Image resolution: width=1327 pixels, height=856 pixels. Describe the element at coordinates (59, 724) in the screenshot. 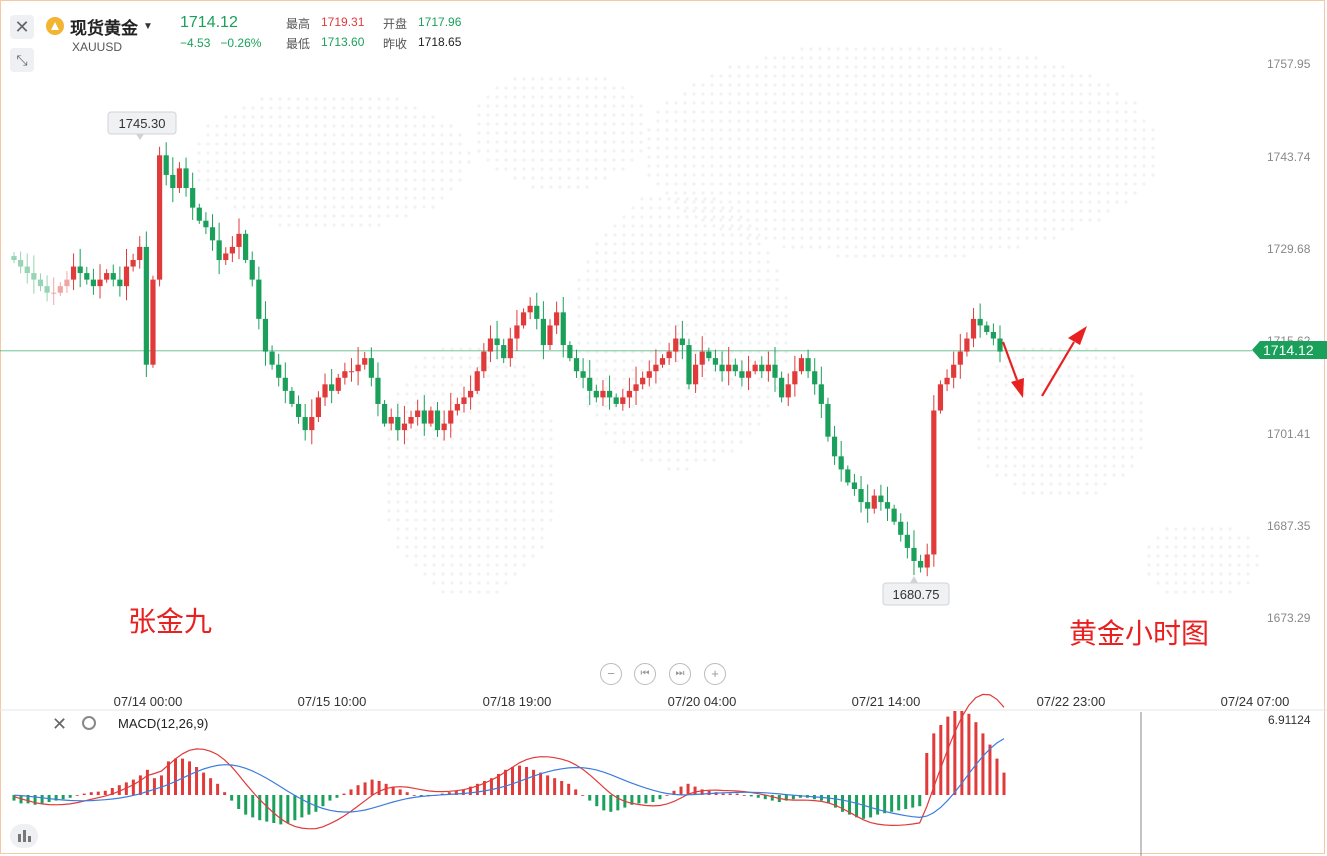

I see `macd-close-button: ✕` at that location.